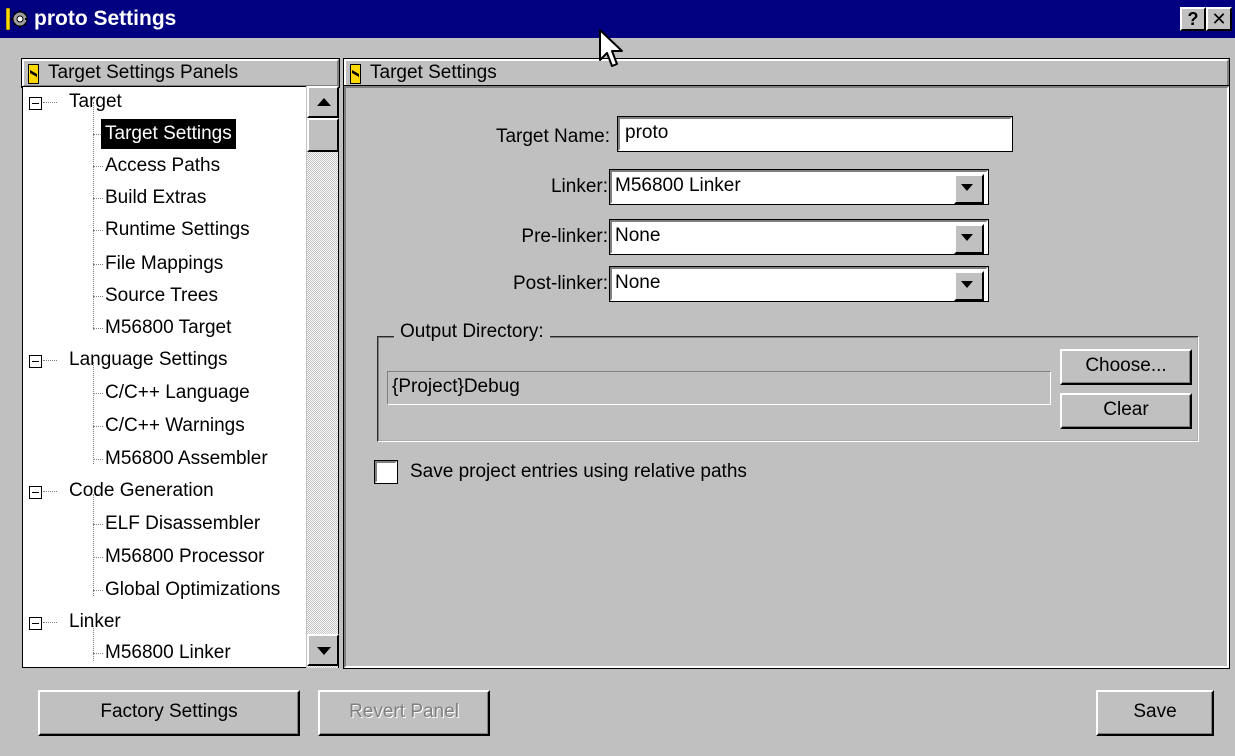  I want to click on tree-group-language-settings: Language Settings, so click(173, 360).